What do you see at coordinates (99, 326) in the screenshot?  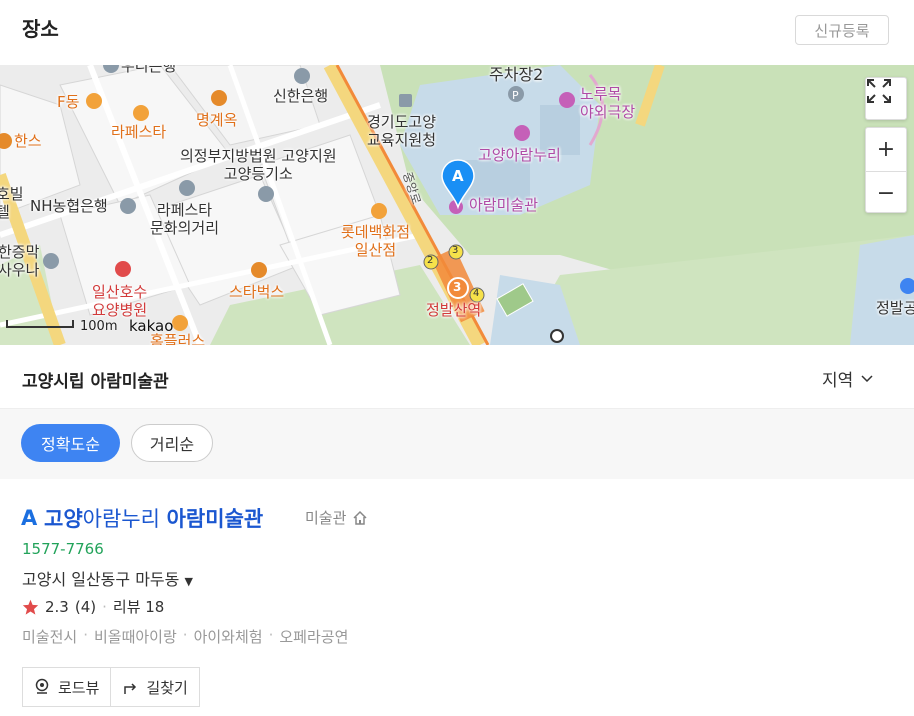 I see `scale-label: 100m` at bounding box center [99, 326].